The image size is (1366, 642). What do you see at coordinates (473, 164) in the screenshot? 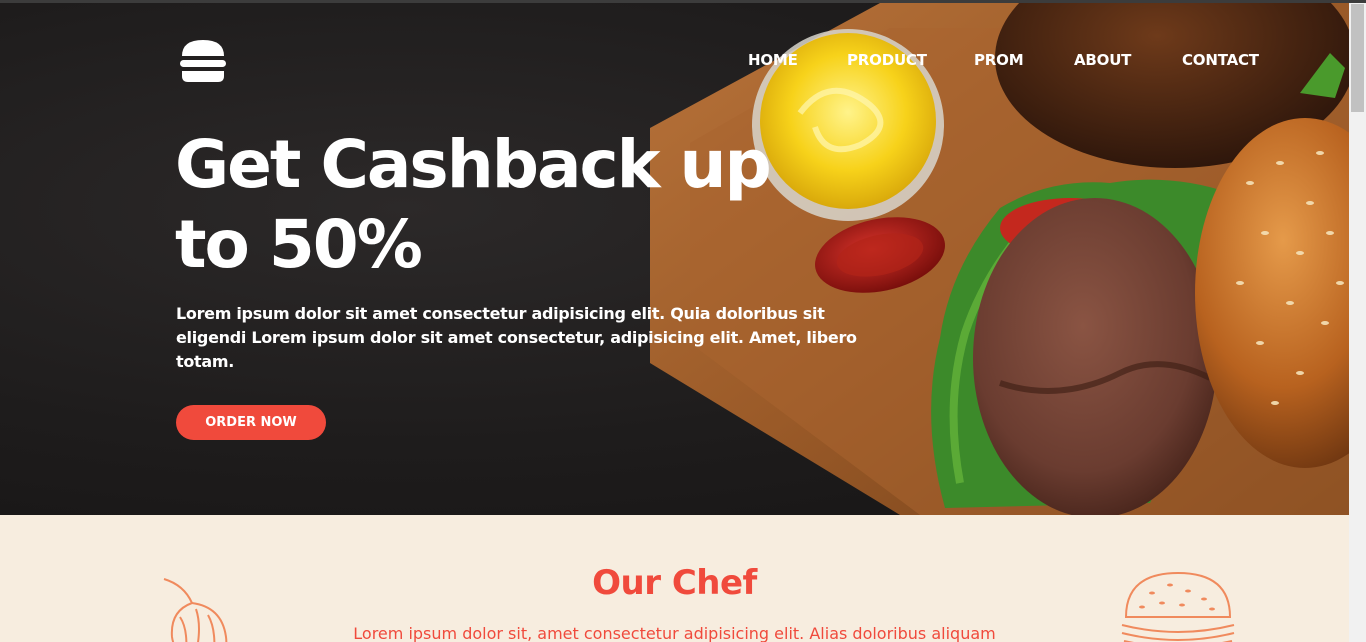
I see `hero-headline-line1: Get Cashback up` at bounding box center [473, 164].